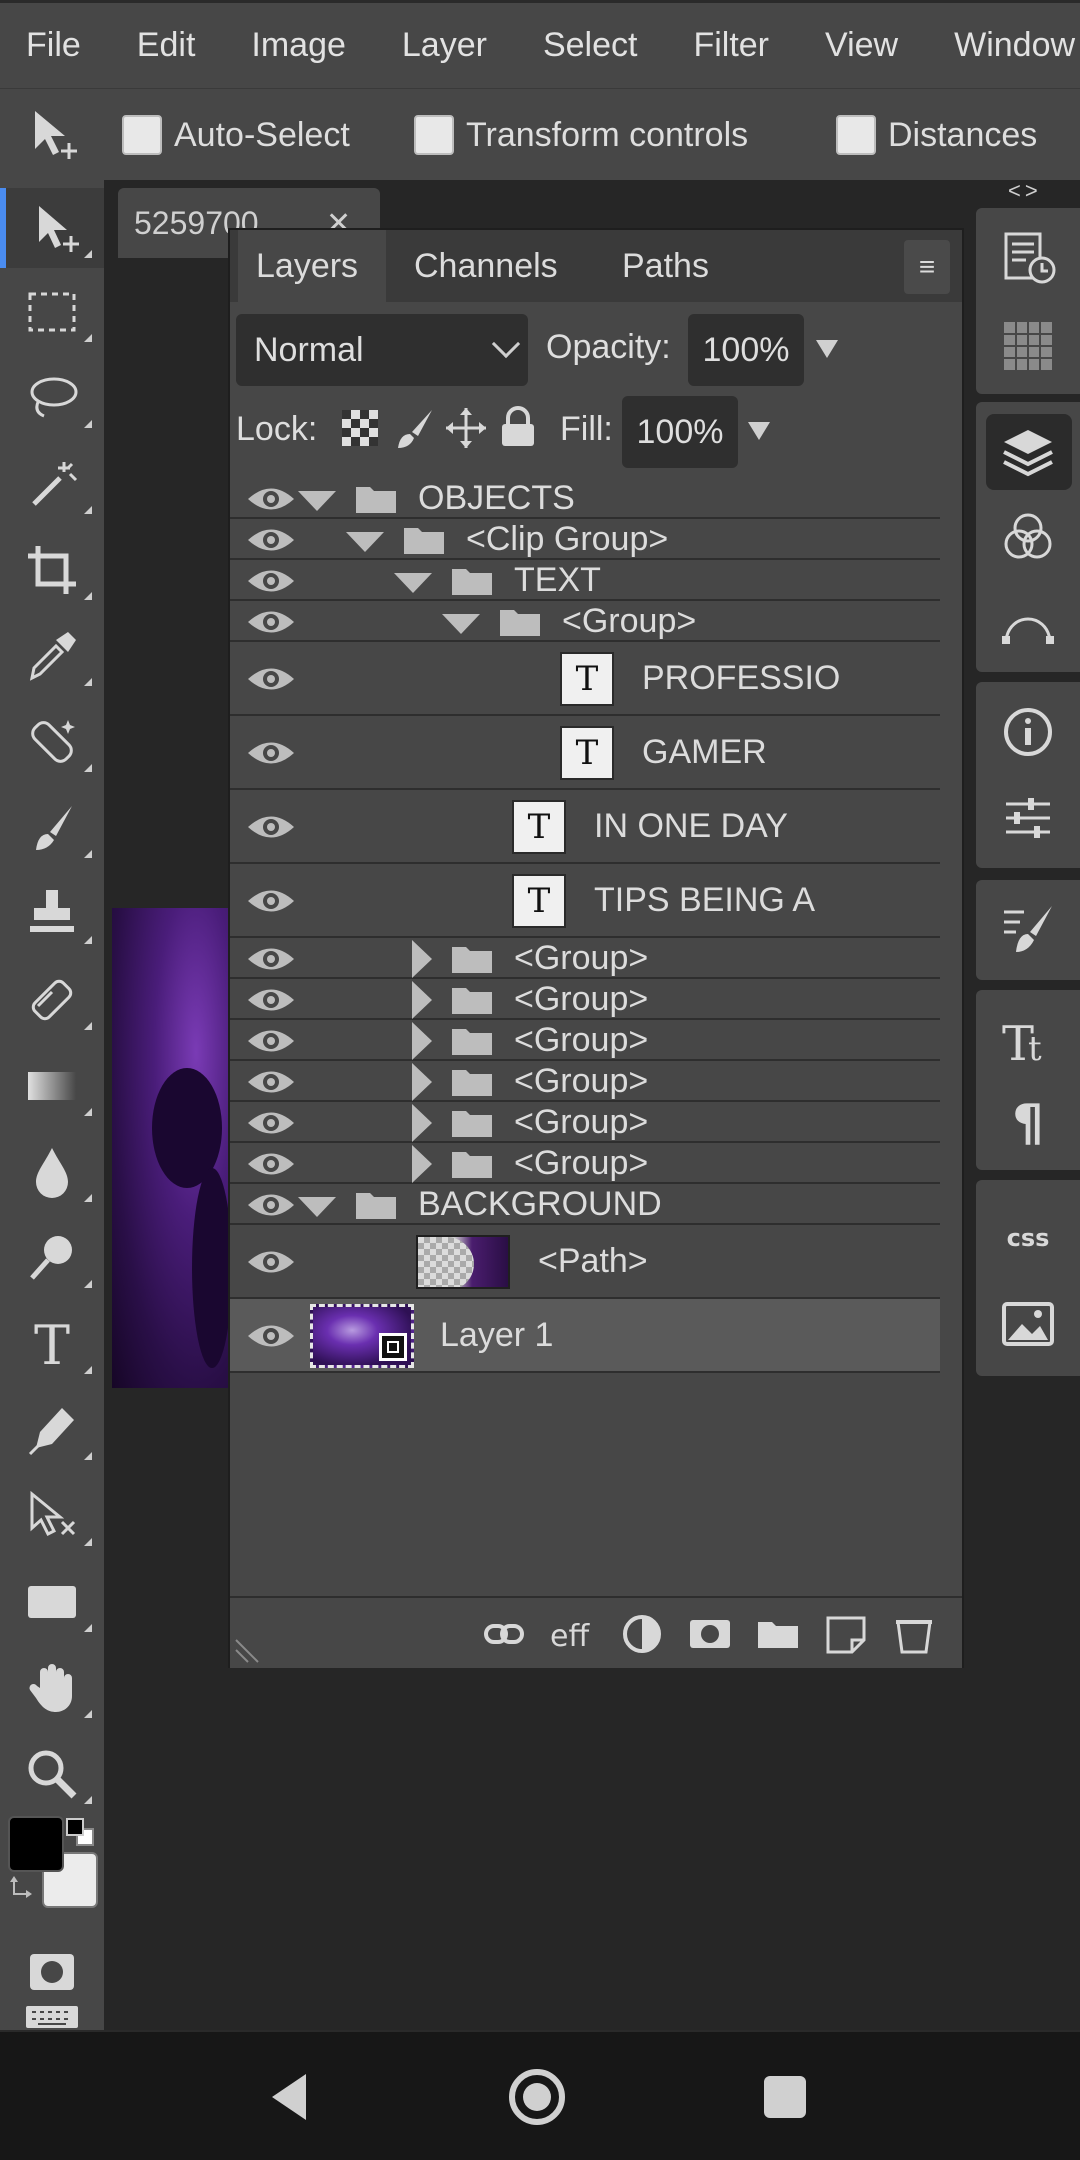 The width and height of the screenshot is (1080, 2160). I want to click on fill-input: 100%, so click(680, 432).